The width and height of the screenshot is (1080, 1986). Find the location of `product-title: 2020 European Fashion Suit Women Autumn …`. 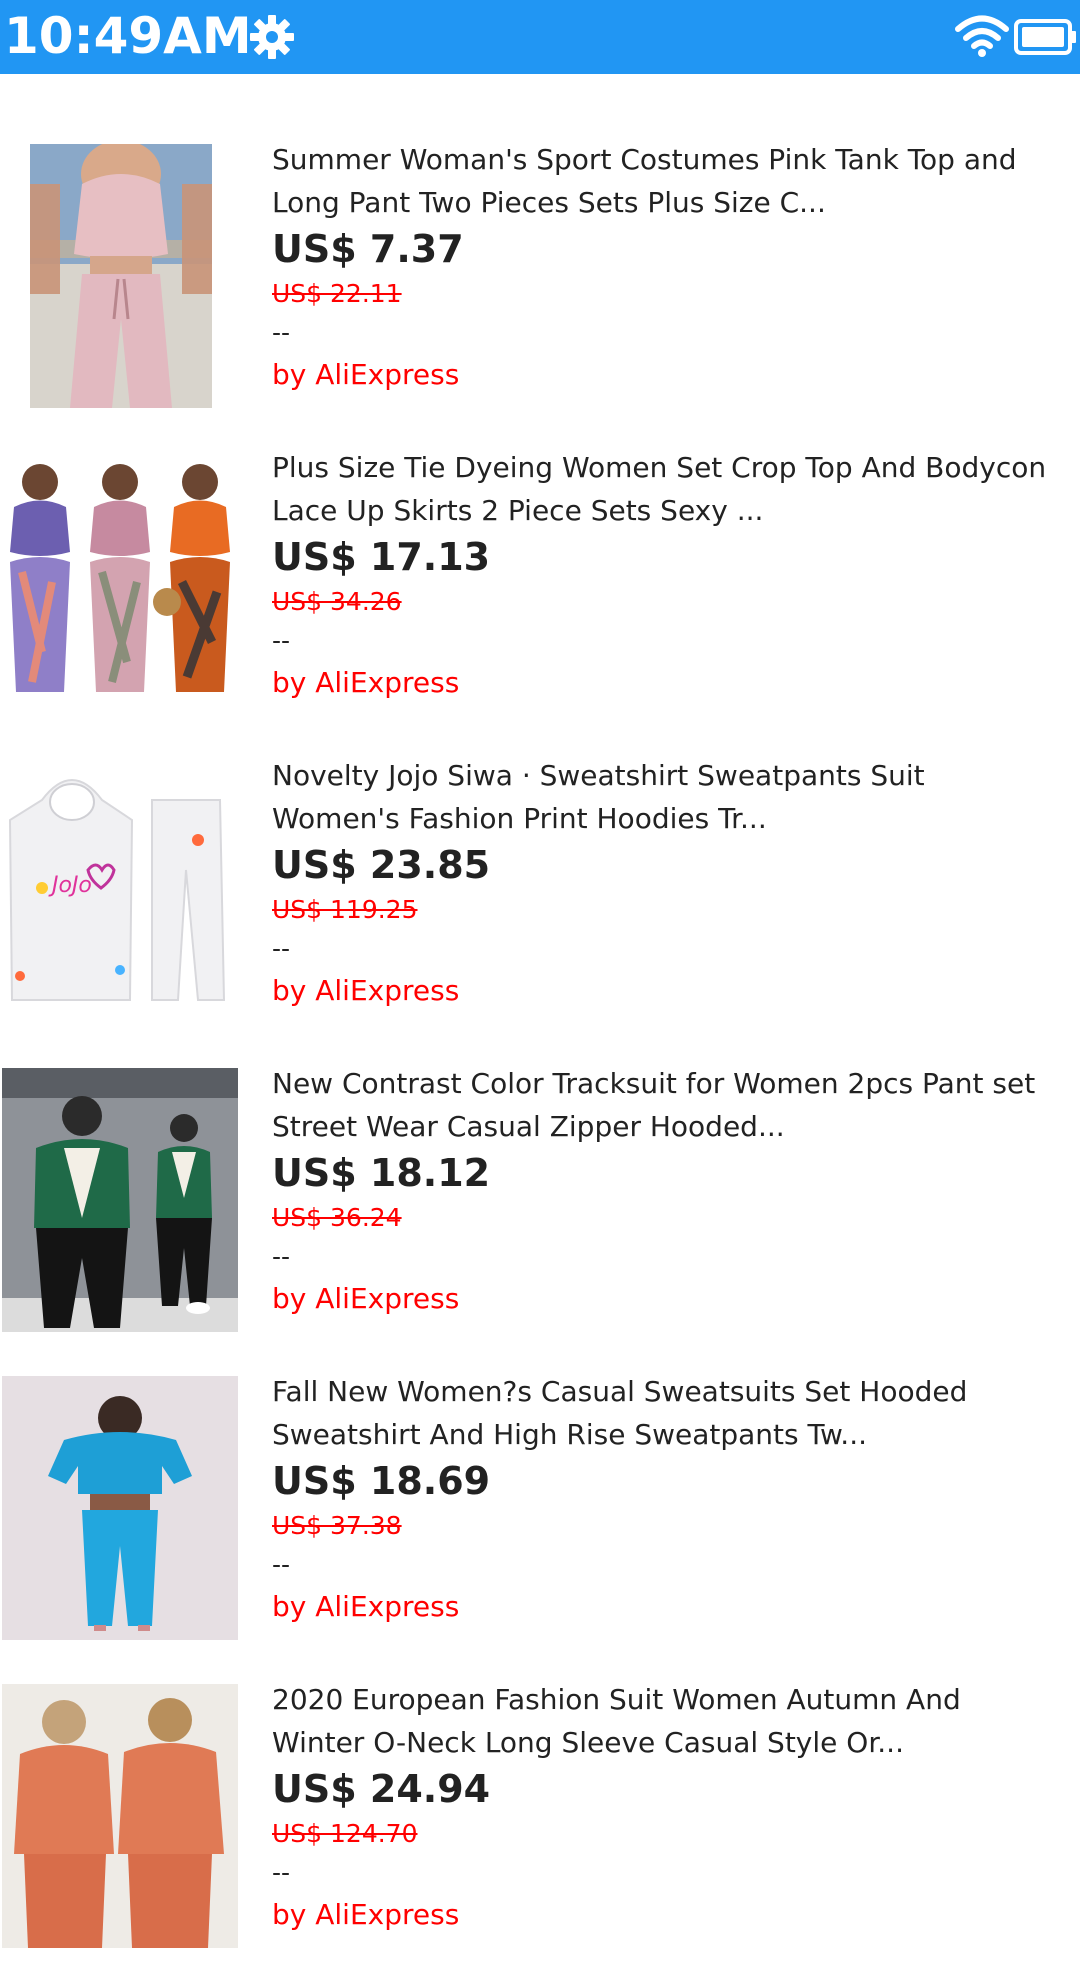

product-title: 2020 European Fashion Suit Women Autumn … is located at coordinates (672, 1699).